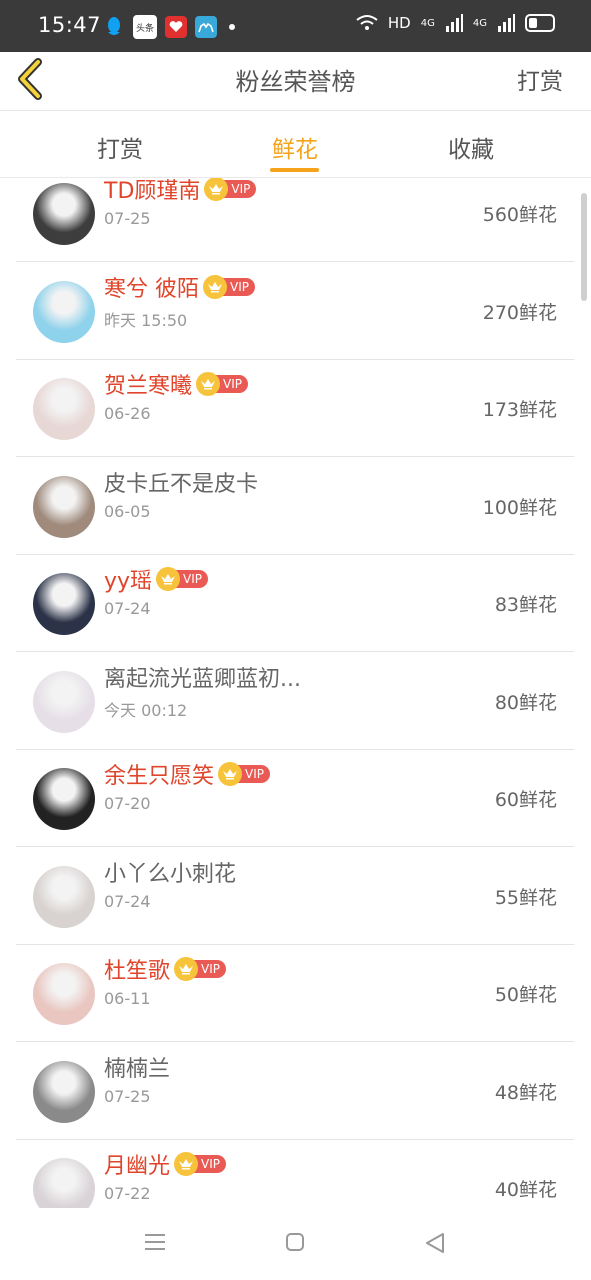 This screenshot has width=591, height=1280. I want to click on page-title: 粉丝荣誉榜, so click(295, 82).